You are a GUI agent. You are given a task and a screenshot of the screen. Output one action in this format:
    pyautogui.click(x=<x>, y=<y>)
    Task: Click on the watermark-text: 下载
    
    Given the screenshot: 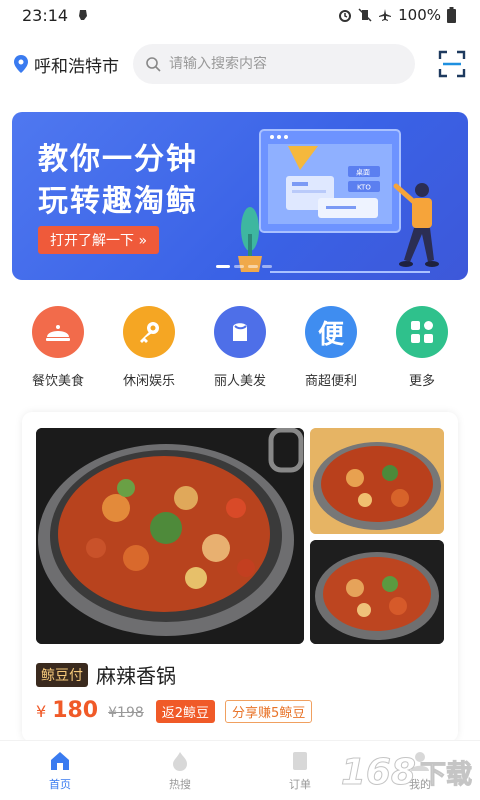 What is the action you would take?
    pyautogui.click(x=445, y=774)
    